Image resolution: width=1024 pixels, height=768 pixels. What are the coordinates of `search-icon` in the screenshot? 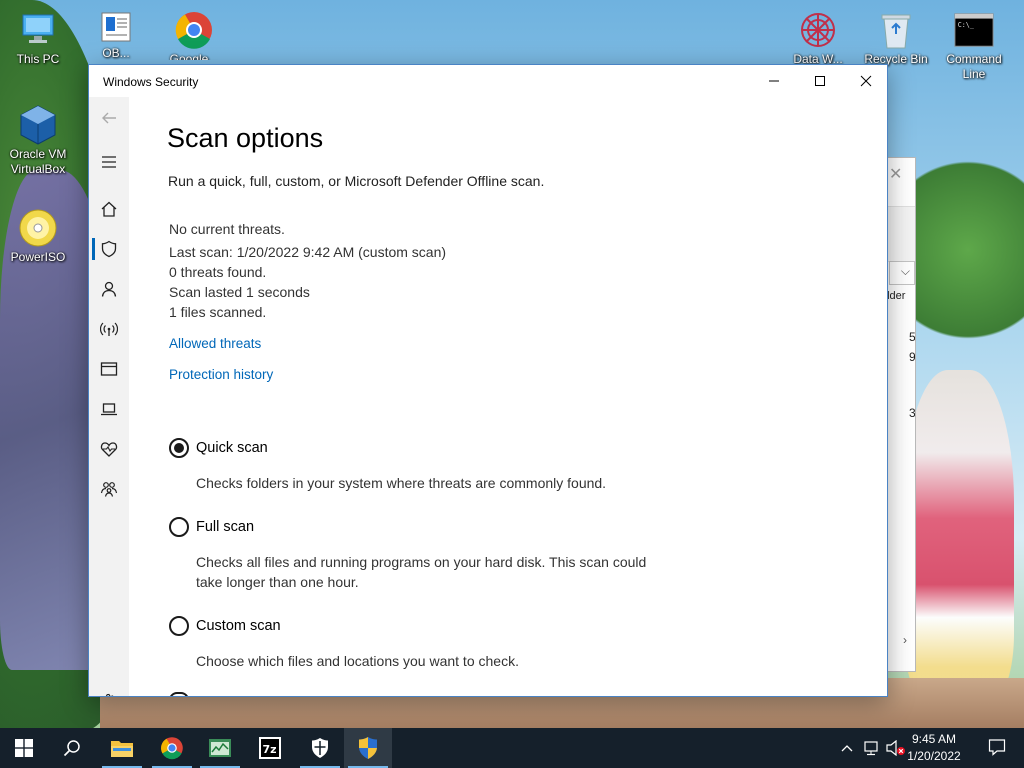 It's located at (71, 748).